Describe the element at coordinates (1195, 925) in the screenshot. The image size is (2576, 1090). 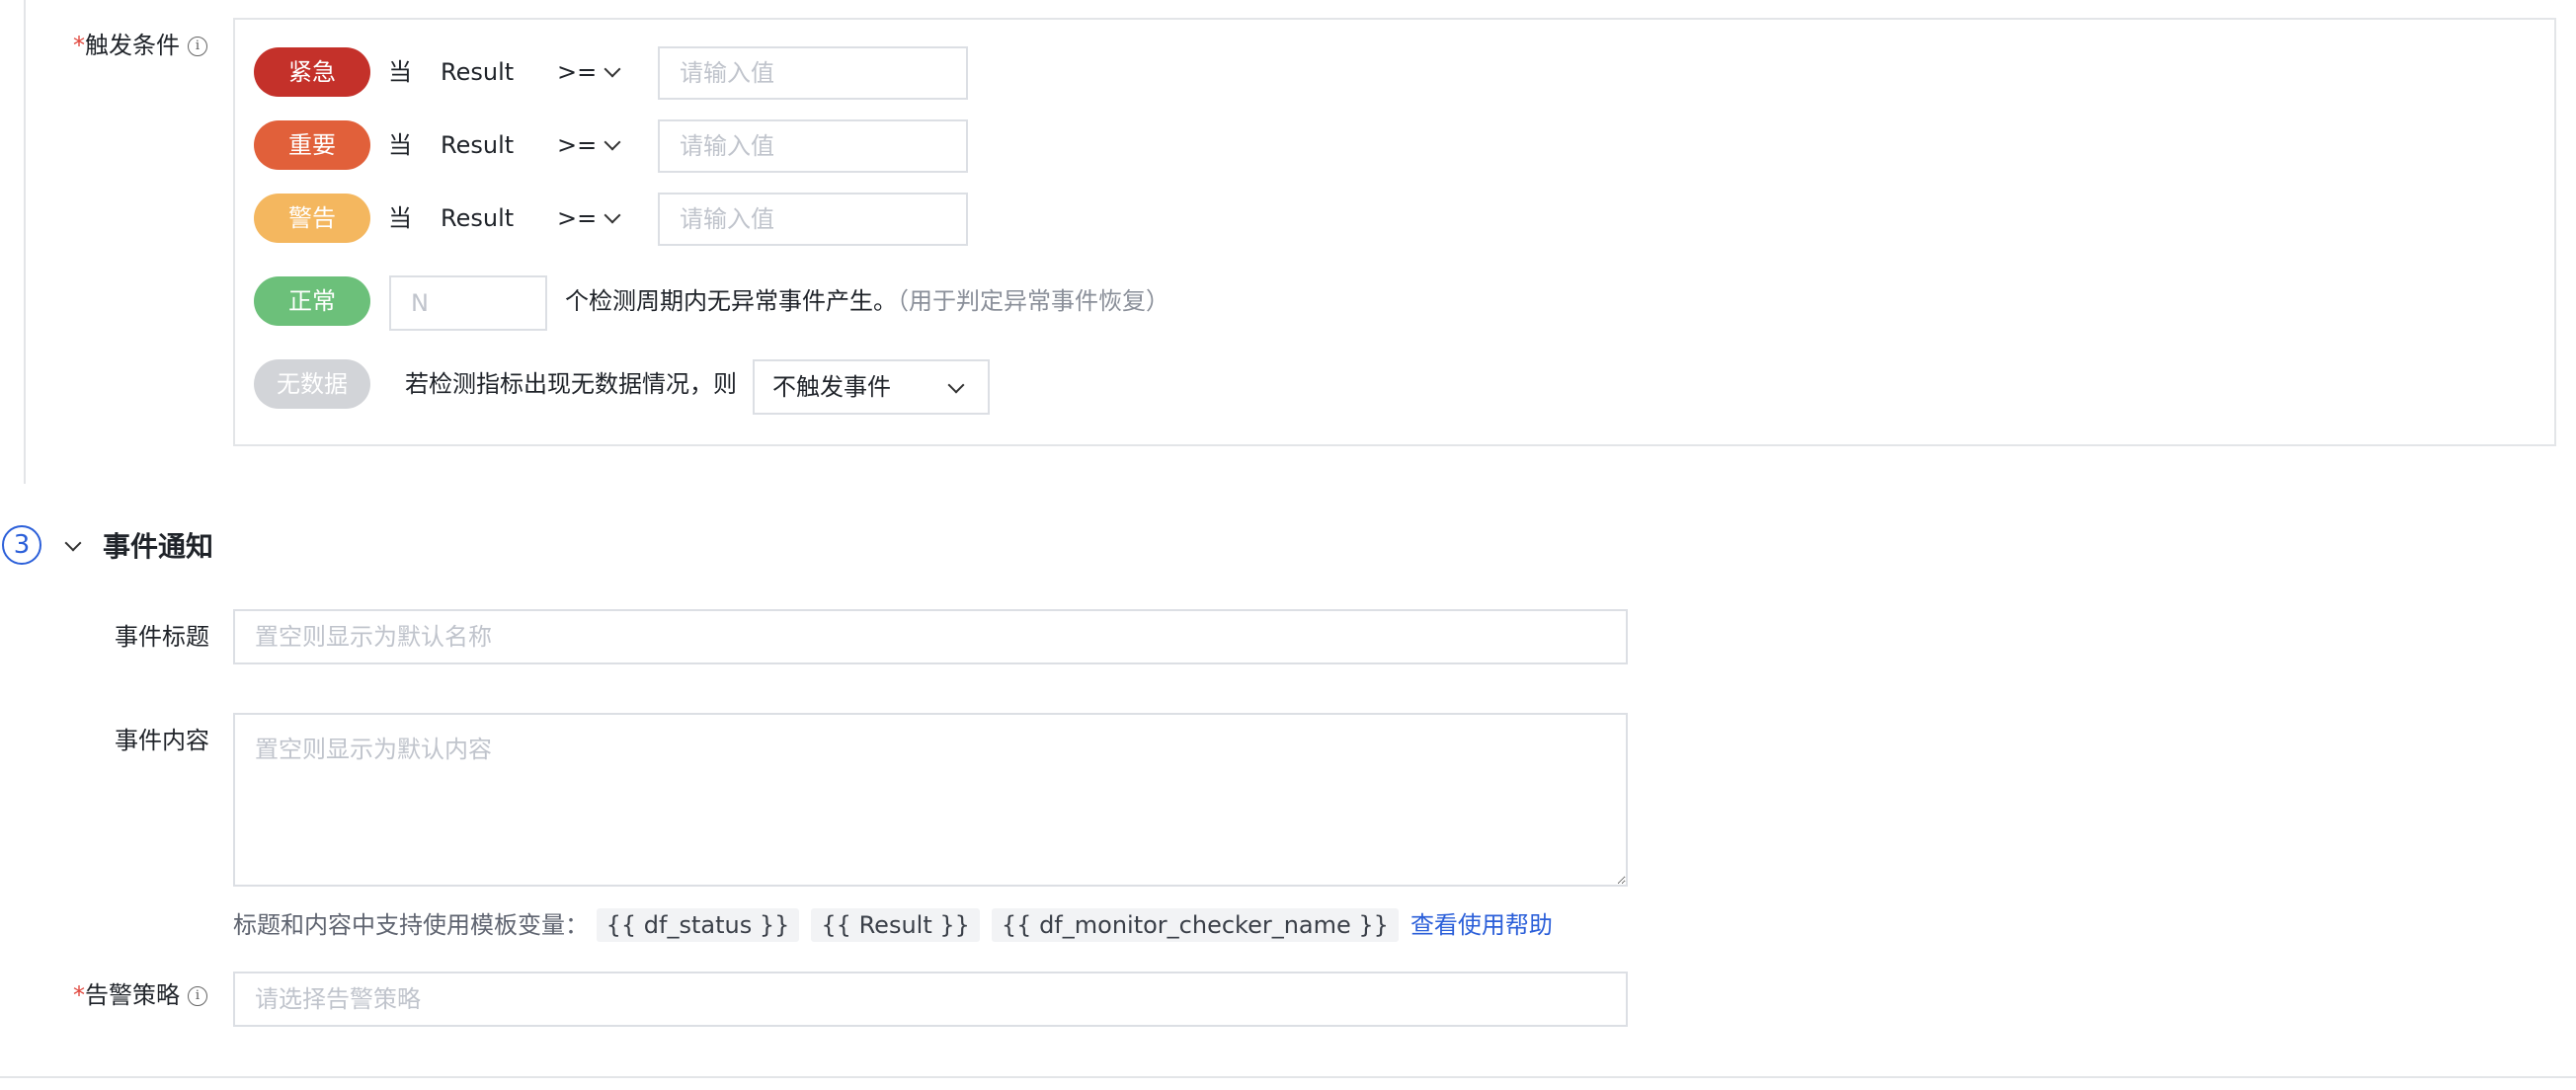
I see `template-variable-chip: {{ df_monitor_checker_name }}` at that location.